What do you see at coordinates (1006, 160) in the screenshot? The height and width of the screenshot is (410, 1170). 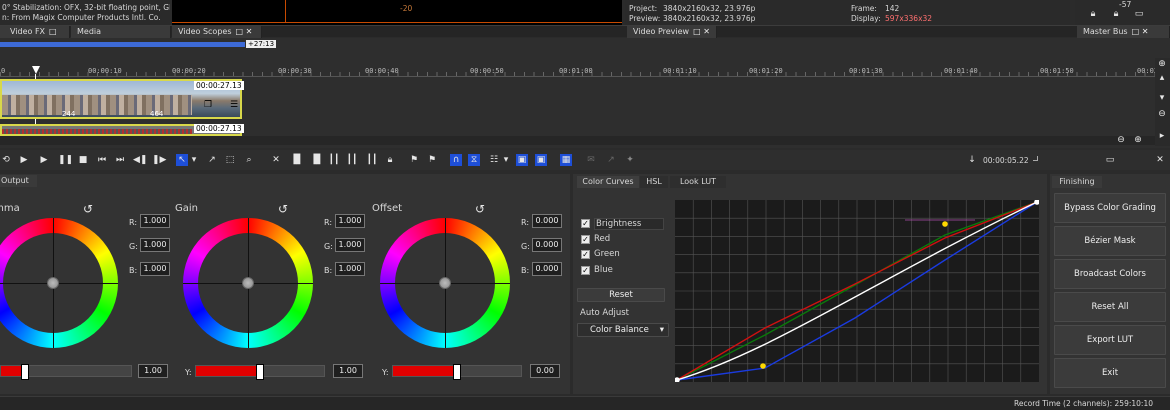 I see `cursor-time: 00:00:05.22` at bounding box center [1006, 160].